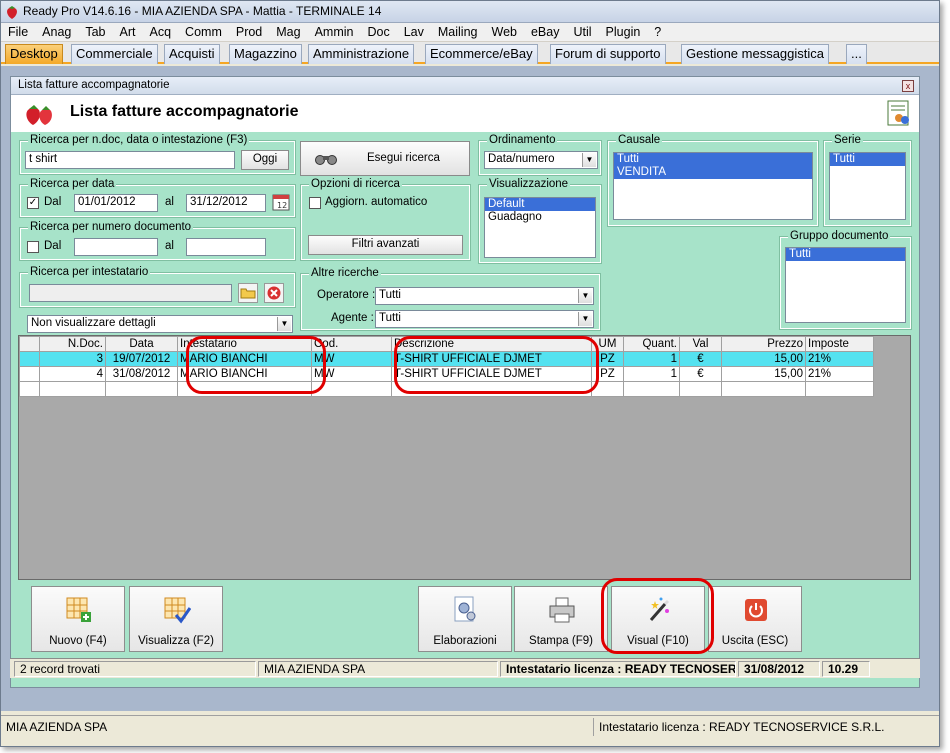  I want to click on status-time: 10.29, so click(846, 669).